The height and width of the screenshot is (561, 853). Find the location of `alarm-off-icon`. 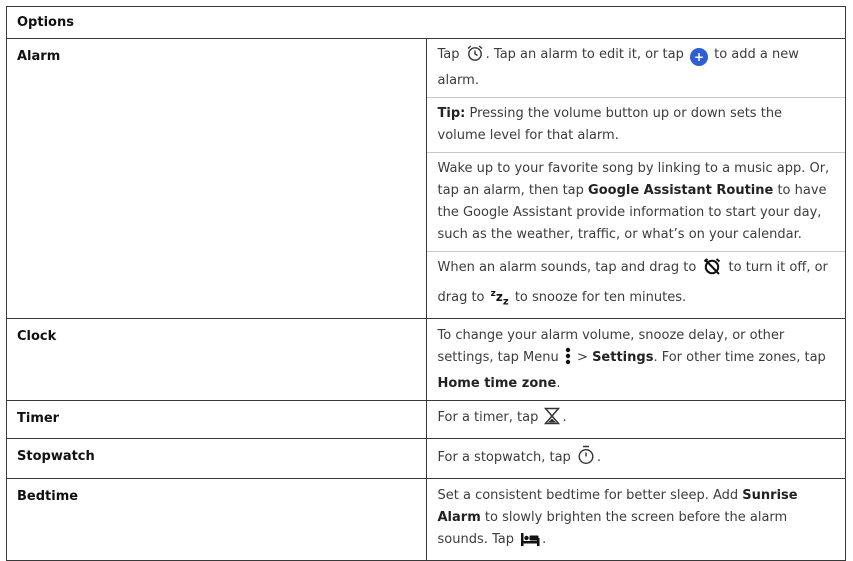

alarm-off-icon is located at coordinates (712, 270).